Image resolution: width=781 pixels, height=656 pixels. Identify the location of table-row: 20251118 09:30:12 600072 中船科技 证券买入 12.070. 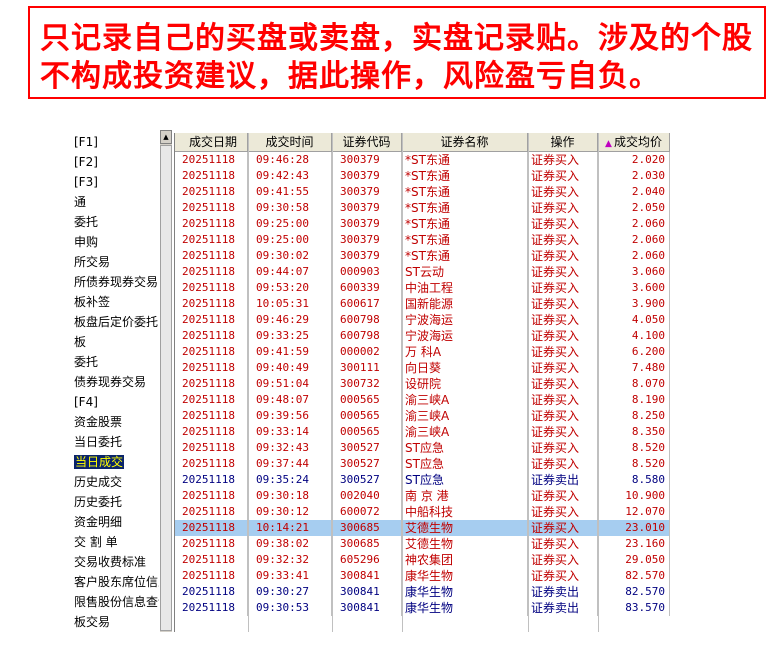
(422, 512).